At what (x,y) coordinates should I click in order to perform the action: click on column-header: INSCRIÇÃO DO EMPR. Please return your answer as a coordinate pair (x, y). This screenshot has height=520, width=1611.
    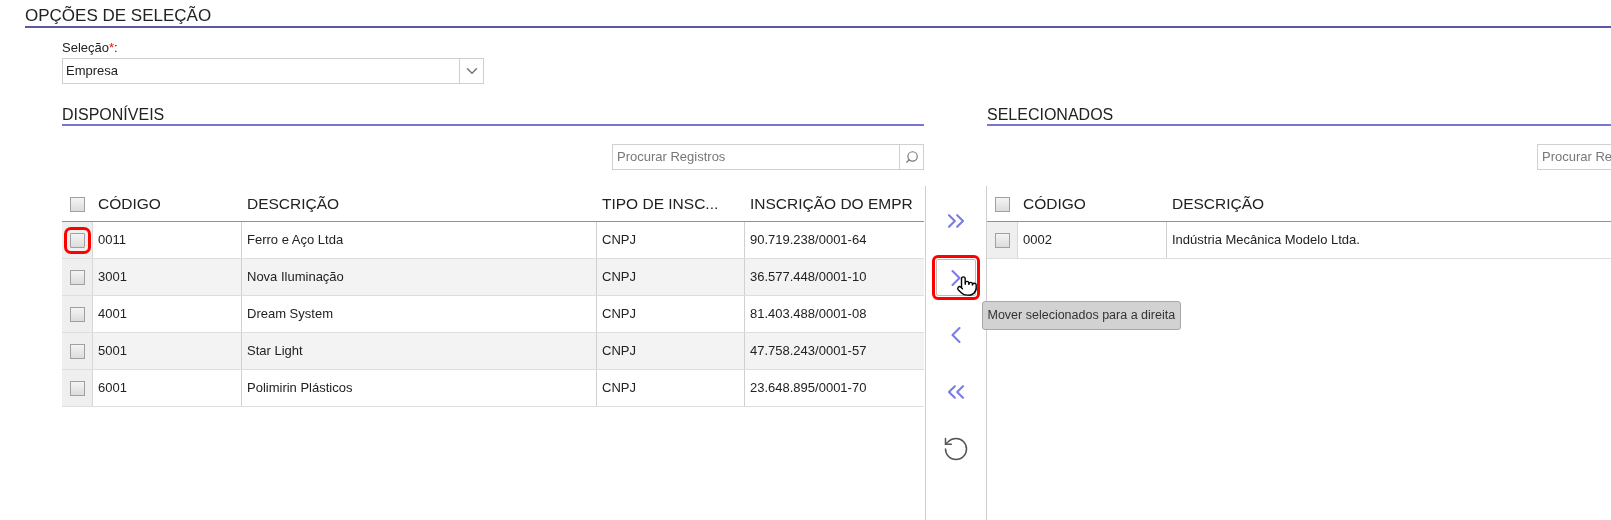
    Looking at the image, I should click on (831, 204).